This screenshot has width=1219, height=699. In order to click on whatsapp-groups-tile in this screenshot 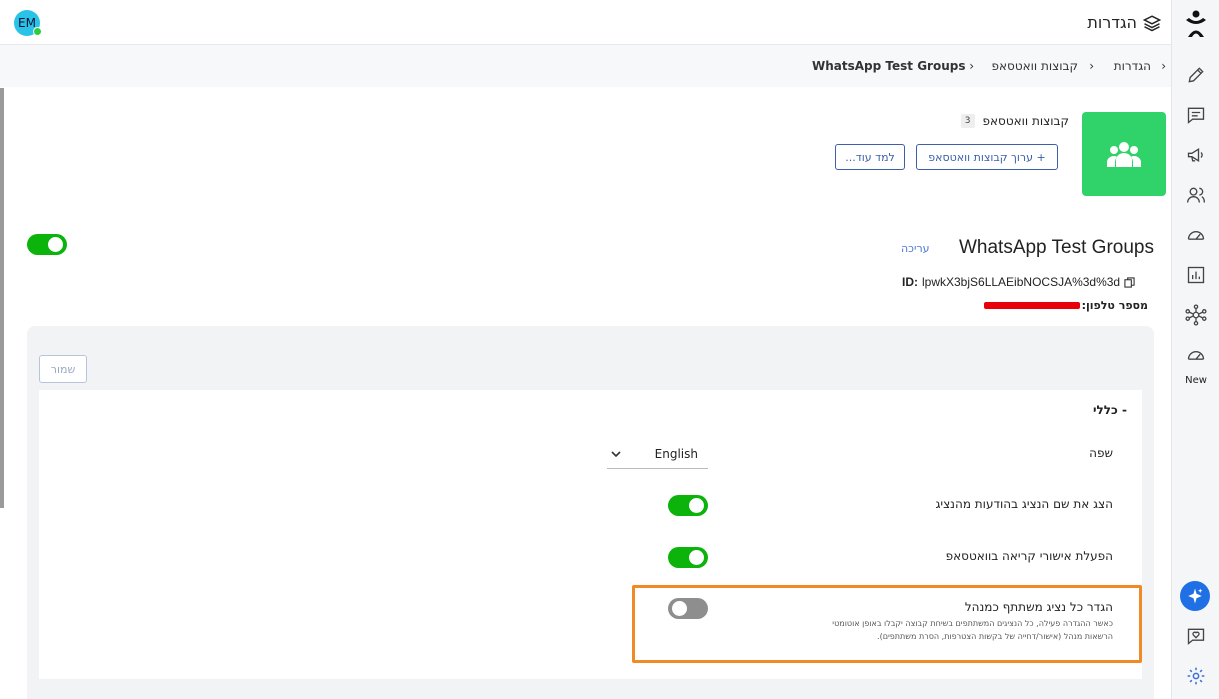, I will do `click(1124, 154)`.